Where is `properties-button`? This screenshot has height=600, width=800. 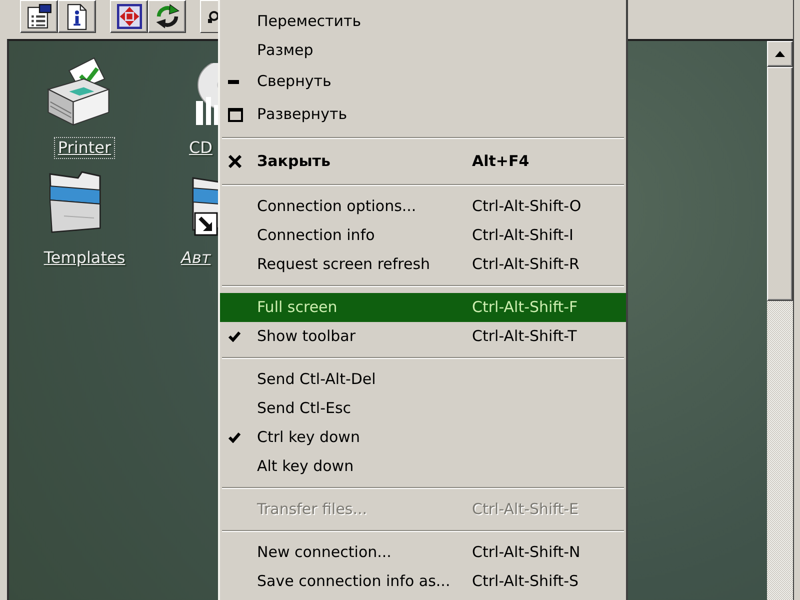
properties-button is located at coordinates (39, 16).